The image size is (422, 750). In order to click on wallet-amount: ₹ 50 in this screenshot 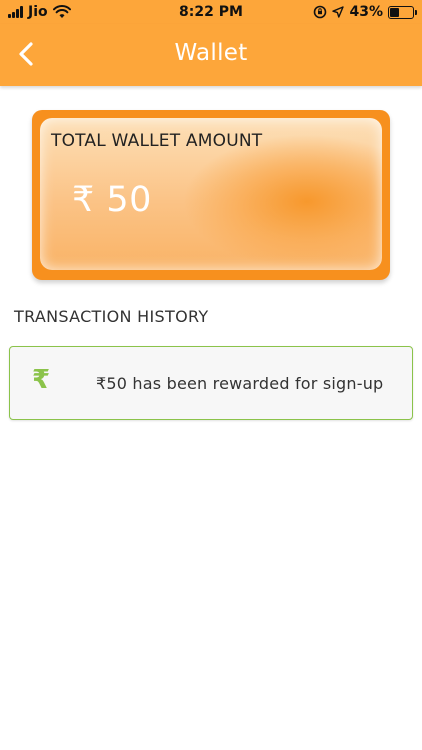, I will do `click(112, 200)`.